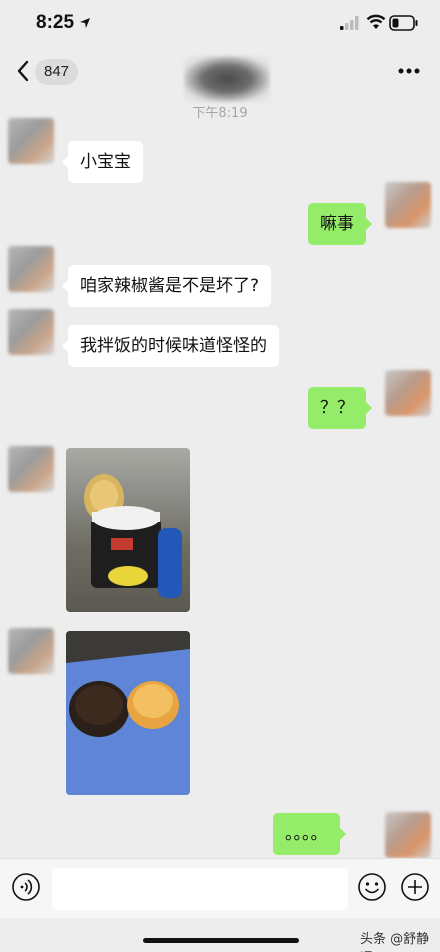 The image size is (440, 952). I want to click on back-chevron-icon, so click(23, 71).